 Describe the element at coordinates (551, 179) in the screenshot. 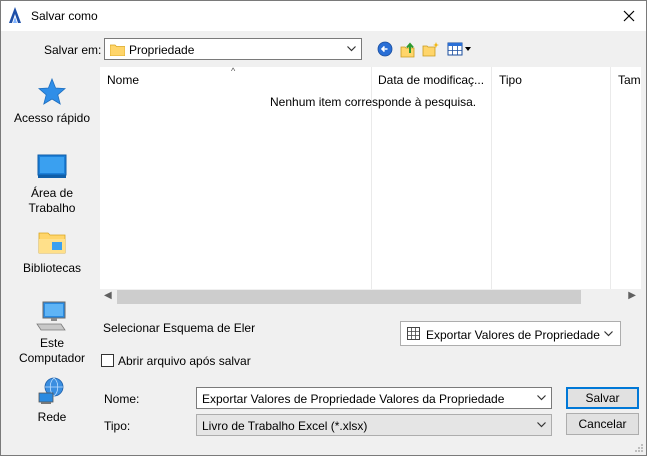

I see `column-type: Tipo` at that location.